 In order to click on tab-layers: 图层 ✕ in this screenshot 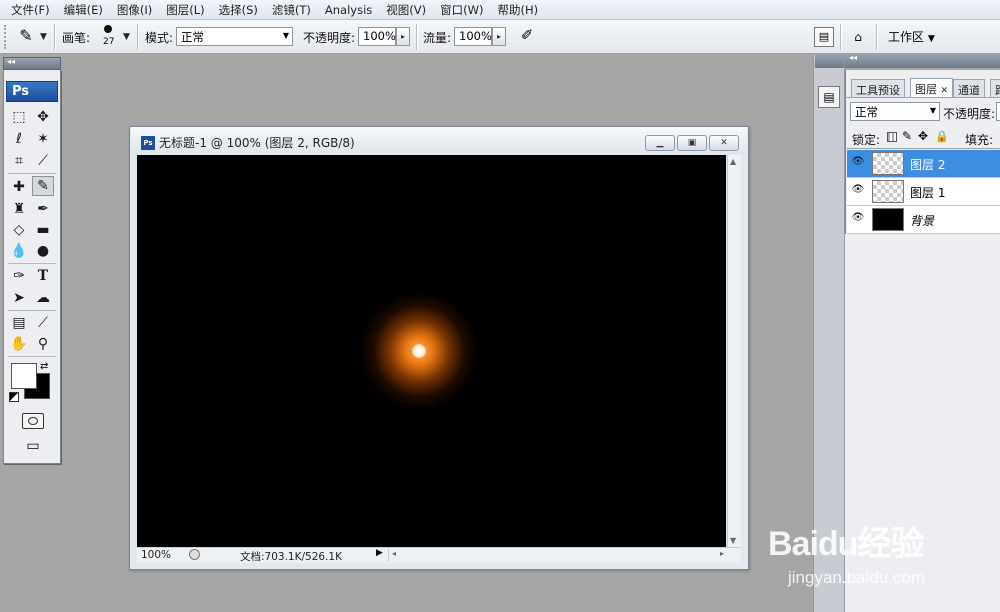, I will do `click(932, 88)`.